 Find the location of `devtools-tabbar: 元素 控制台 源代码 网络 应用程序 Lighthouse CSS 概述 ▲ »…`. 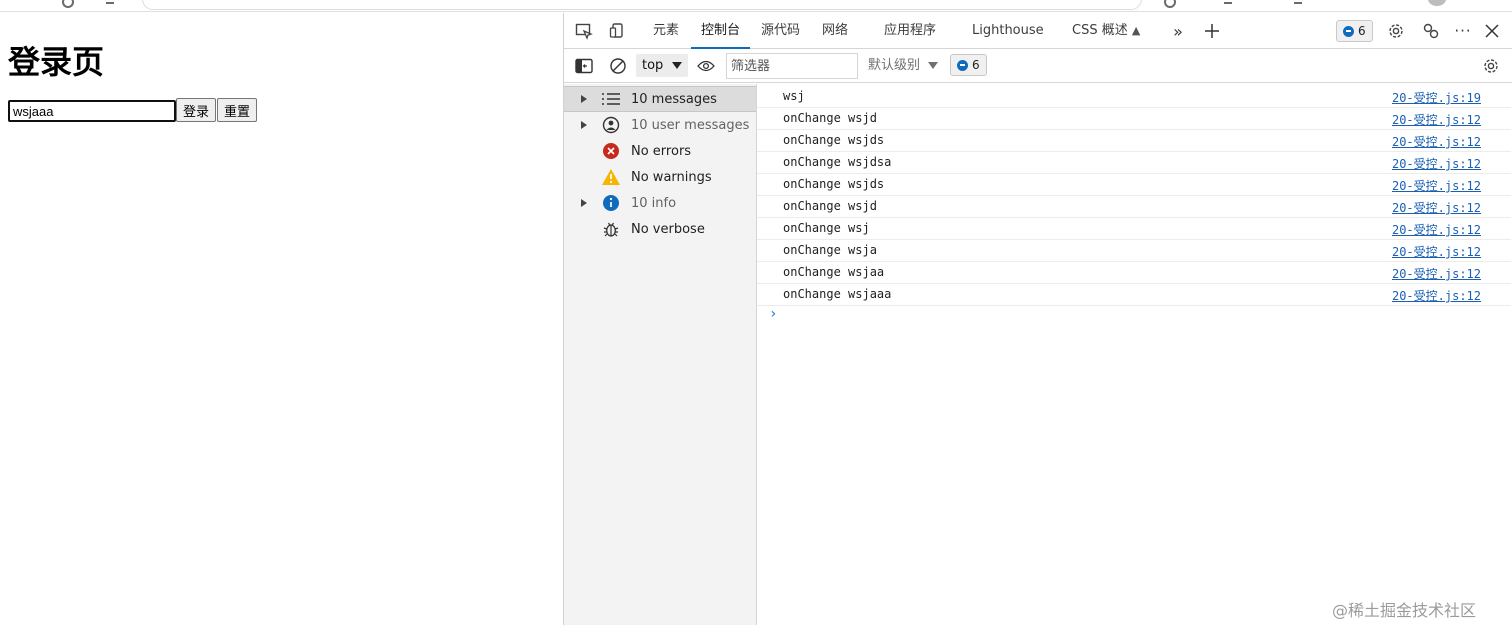

devtools-tabbar: 元素 控制台 源代码 网络 应用程序 Lighthouse CSS 概述 ▲ »… is located at coordinates (1038, 31).